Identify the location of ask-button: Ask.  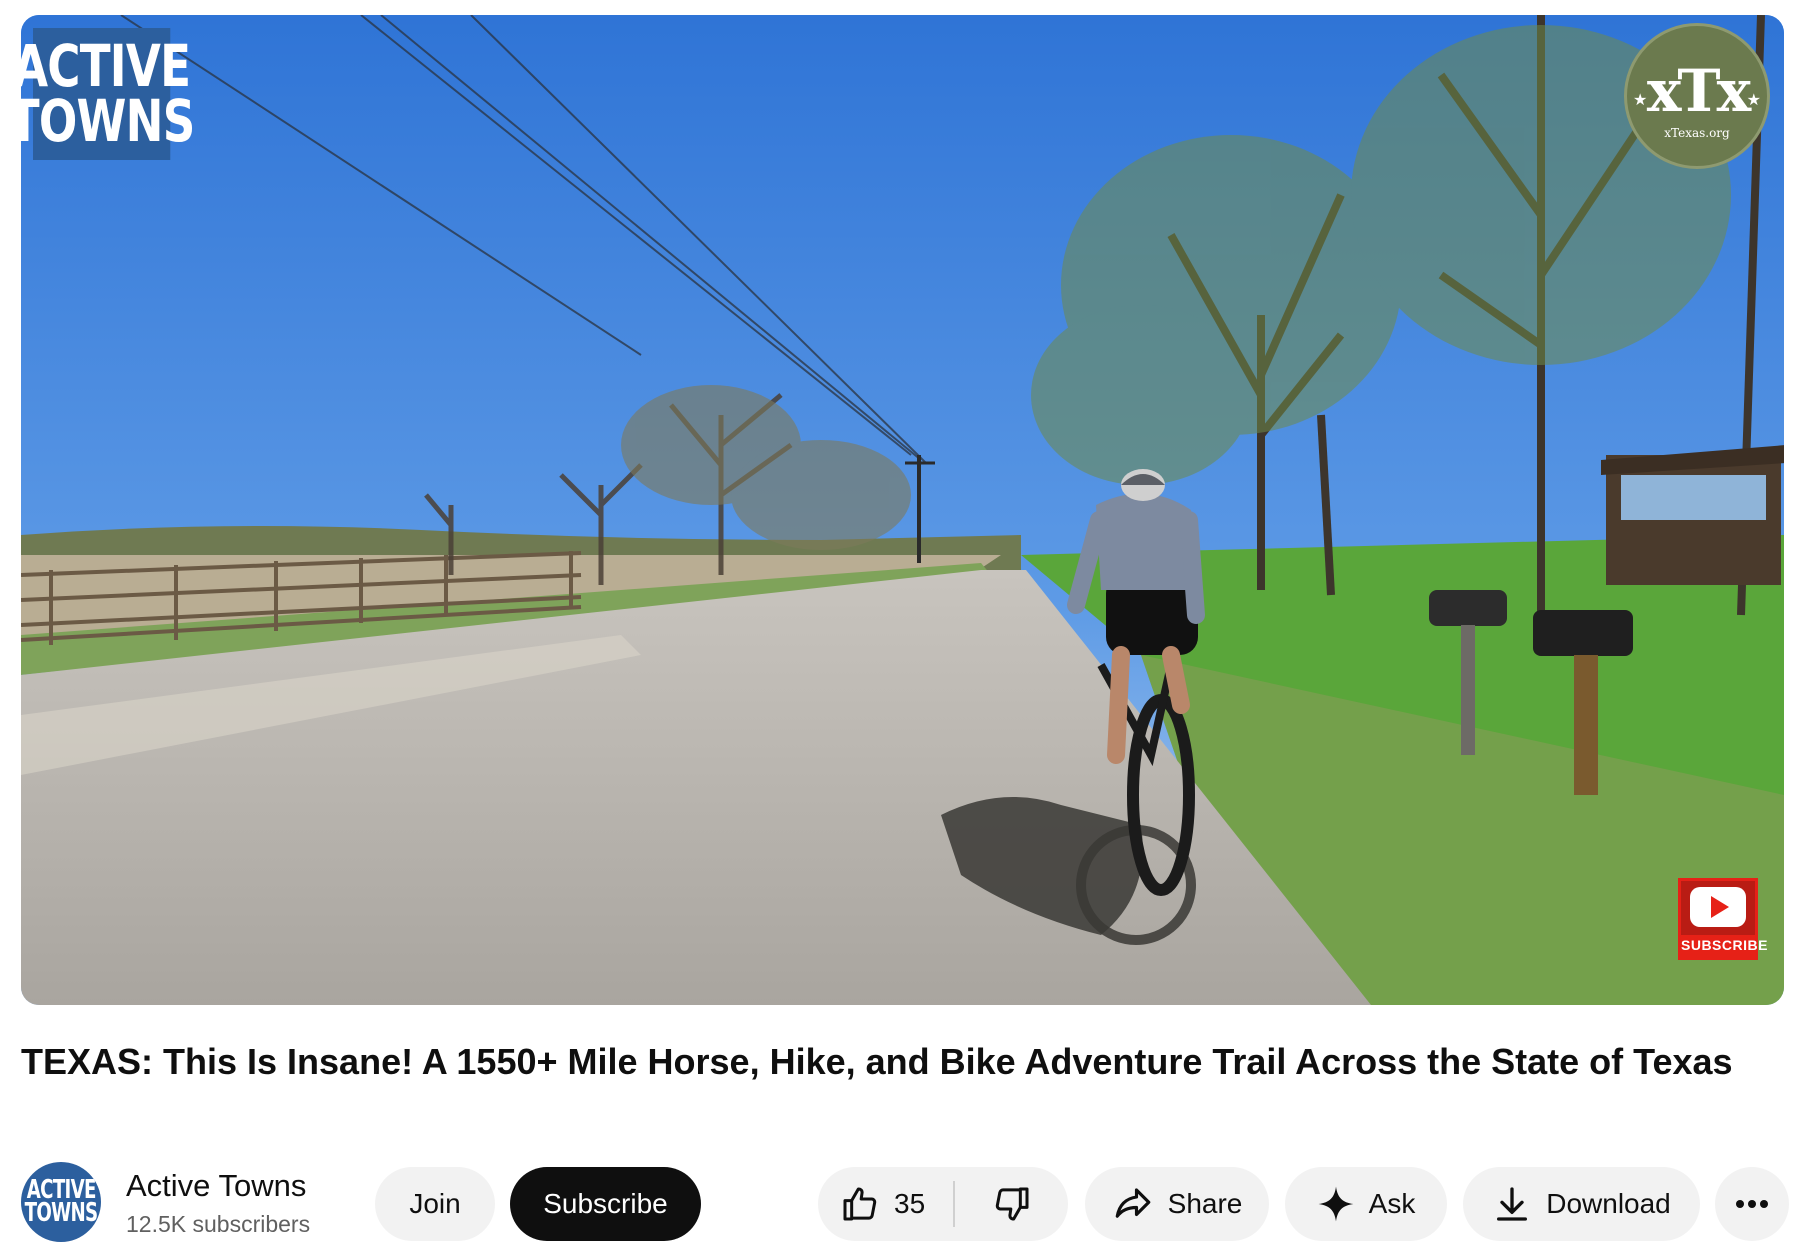
(1366, 1204).